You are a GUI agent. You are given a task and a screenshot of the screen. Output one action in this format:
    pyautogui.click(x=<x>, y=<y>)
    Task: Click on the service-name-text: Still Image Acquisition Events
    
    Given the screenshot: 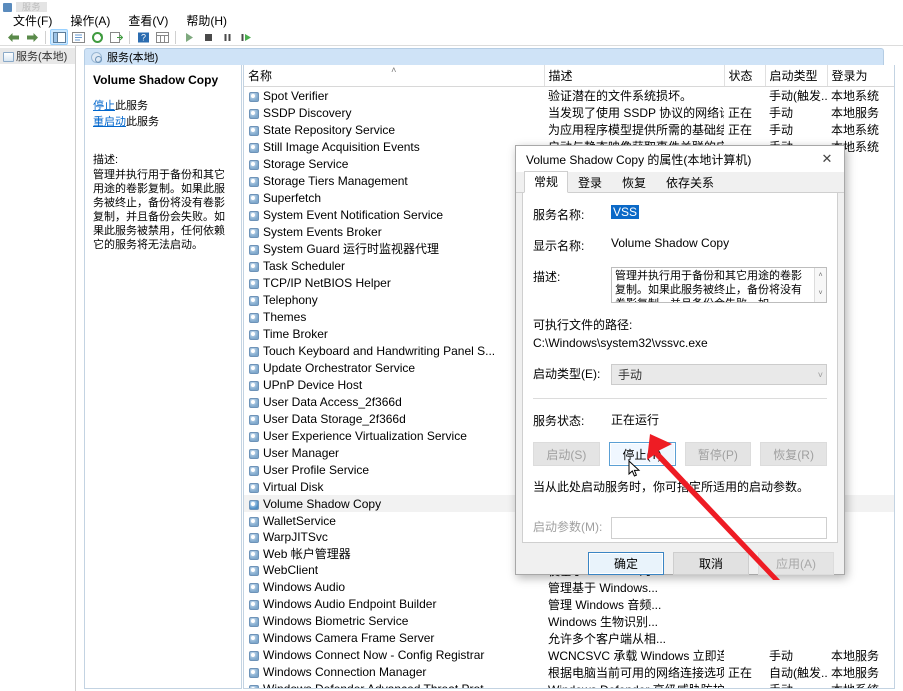 What is the action you would take?
    pyautogui.click(x=341, y=146)
    